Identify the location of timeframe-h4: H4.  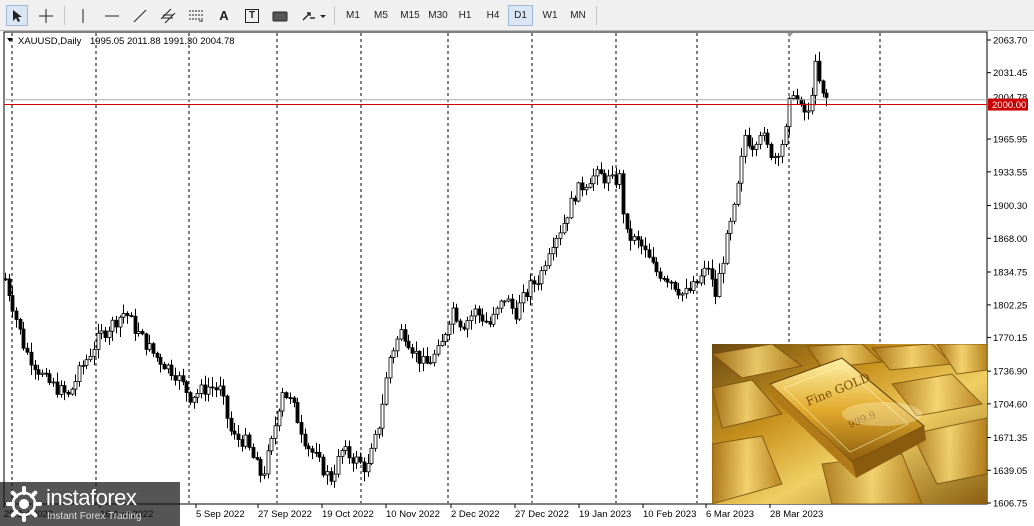
(493, 15).